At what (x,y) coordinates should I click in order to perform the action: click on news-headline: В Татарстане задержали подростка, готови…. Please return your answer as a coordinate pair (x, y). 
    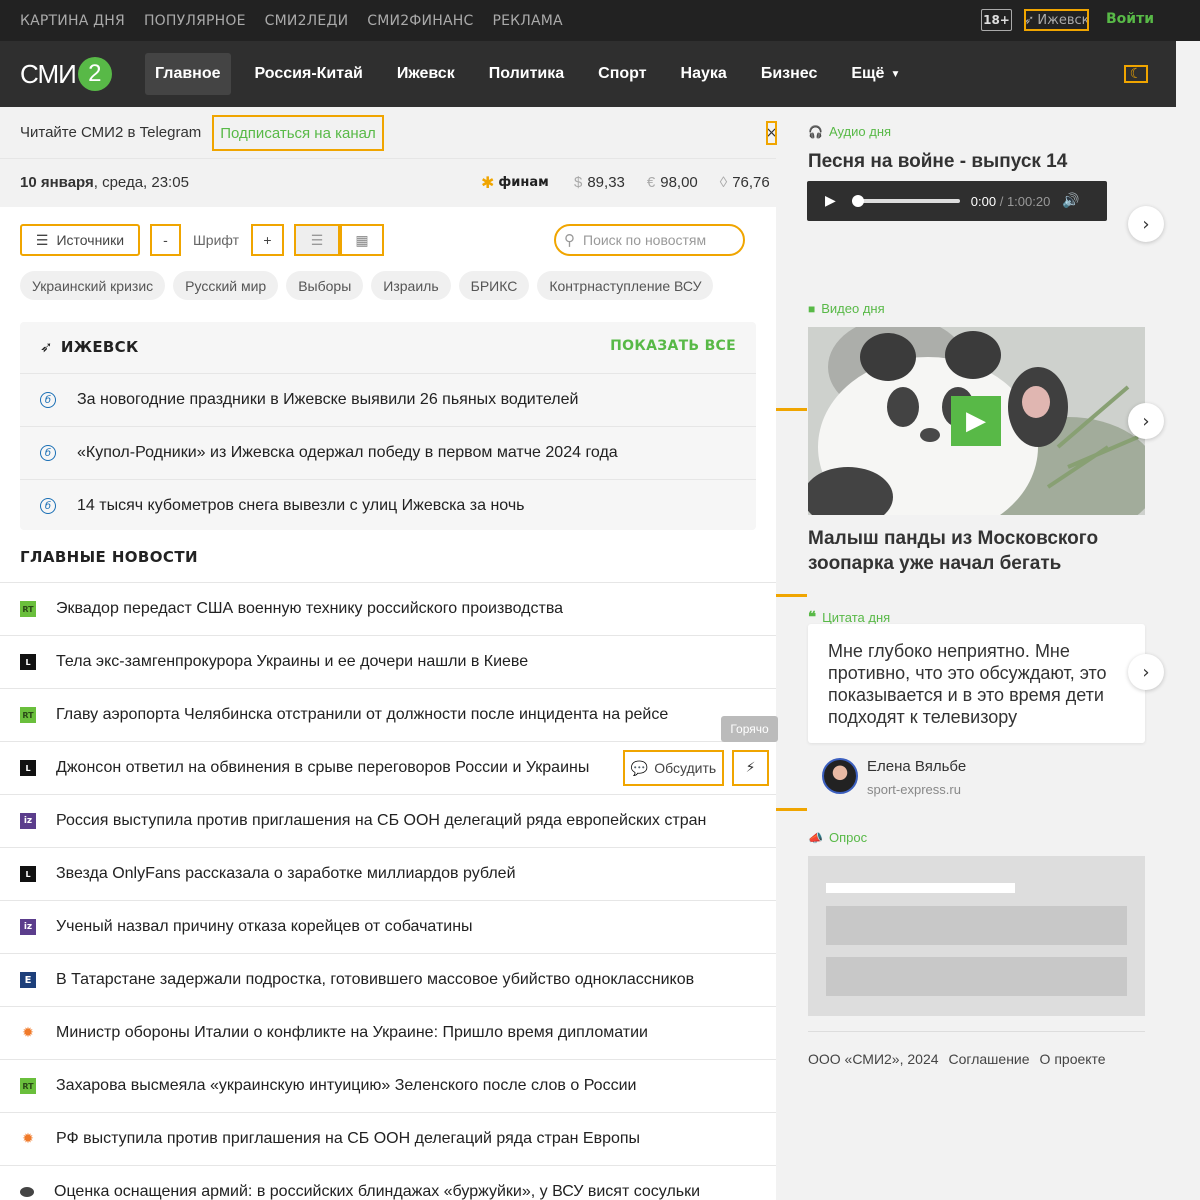
    Looking at the image, I should click on (375, 979).